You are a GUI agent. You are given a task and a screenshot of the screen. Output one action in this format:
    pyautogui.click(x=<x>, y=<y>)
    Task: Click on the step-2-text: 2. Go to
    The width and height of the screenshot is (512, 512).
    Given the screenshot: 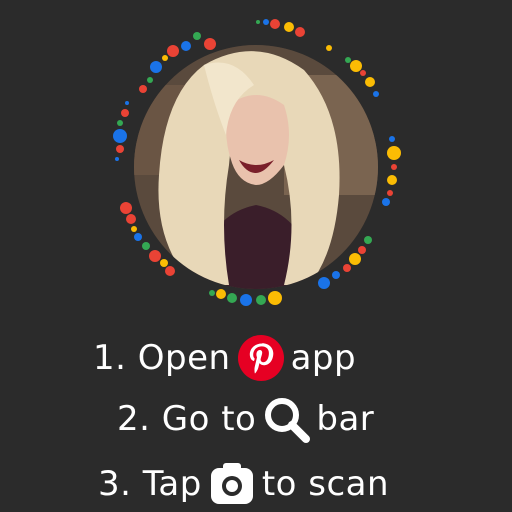 What is the action you would take?
    pyautogui.click(x=187, y=419)
    